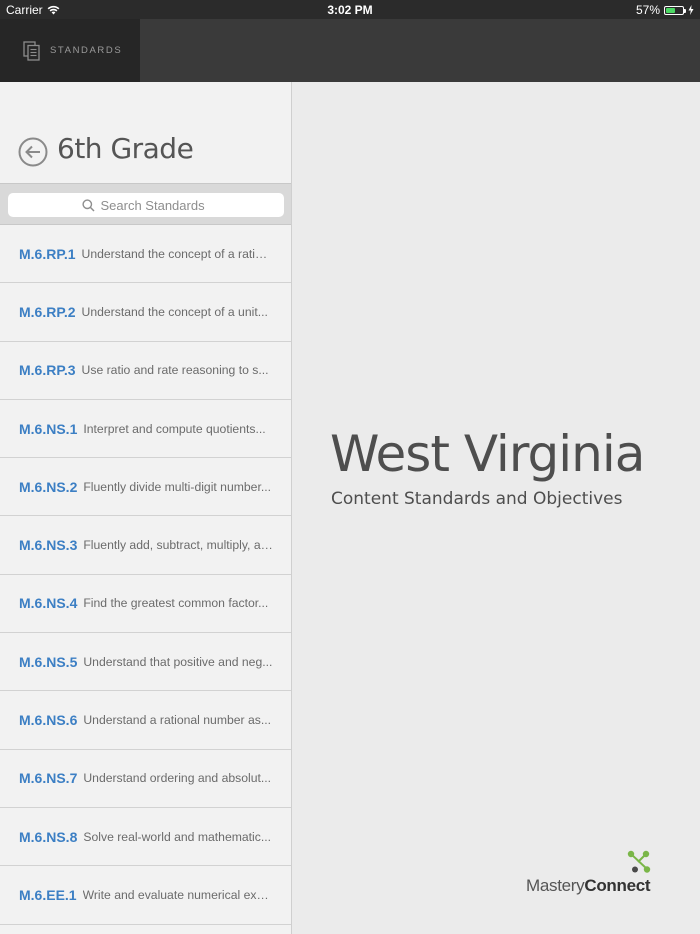 The height and width of the screenshot is (934, 700). What do you see at coordinates (48, 836) in the screenshot?
I see `standard-code: M.6.NS.8` at bounding box center [48, 836].